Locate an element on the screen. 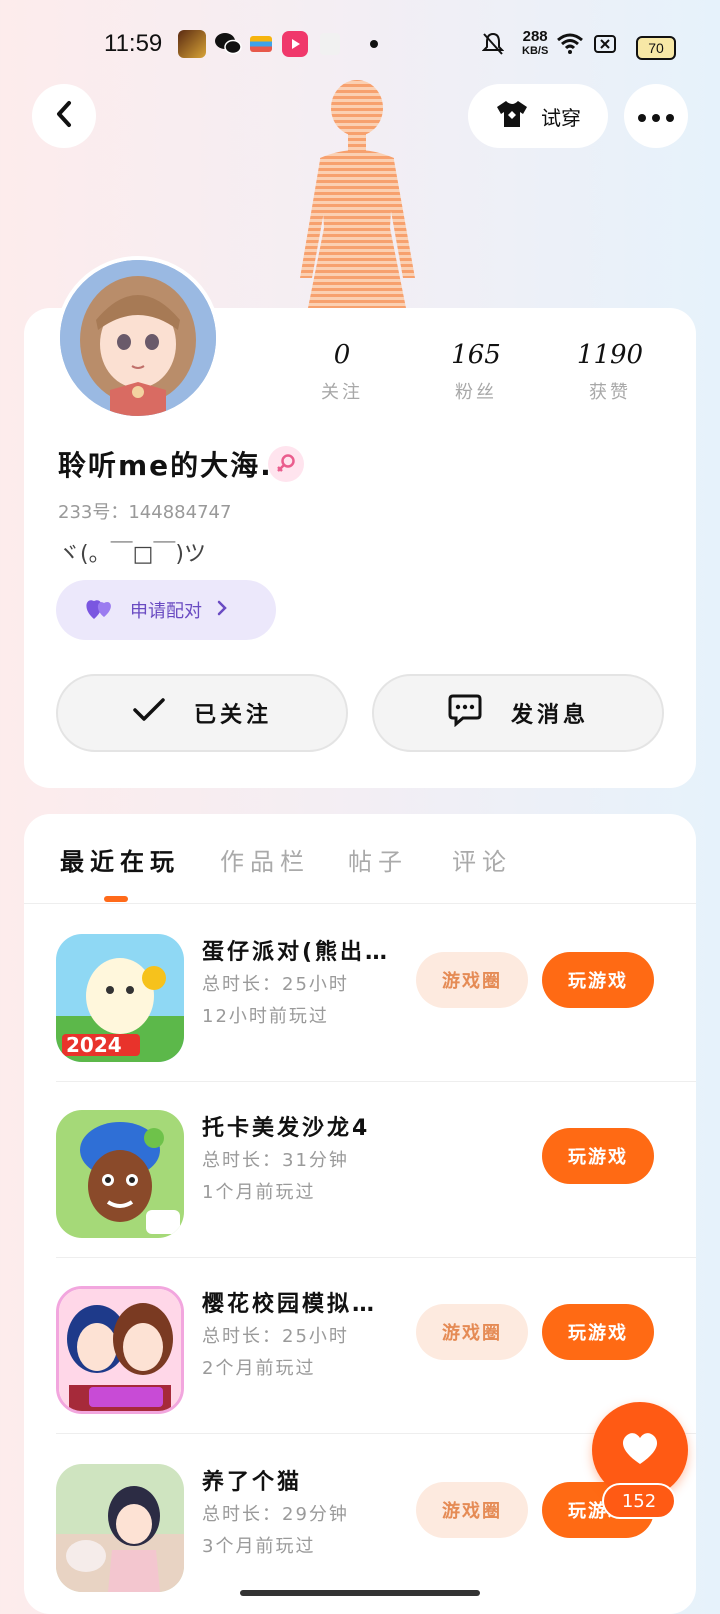 The width and height of the screenshot is (720, 1614). followed-button: 已关注 is located at coordinates (202, 713).